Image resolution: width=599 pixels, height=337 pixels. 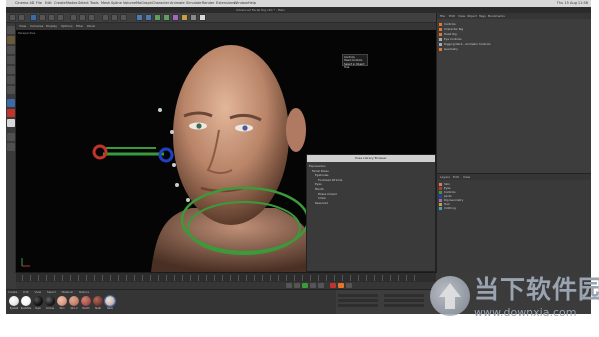 I want to click on menu-item: Create, so click(x=60, y=3).